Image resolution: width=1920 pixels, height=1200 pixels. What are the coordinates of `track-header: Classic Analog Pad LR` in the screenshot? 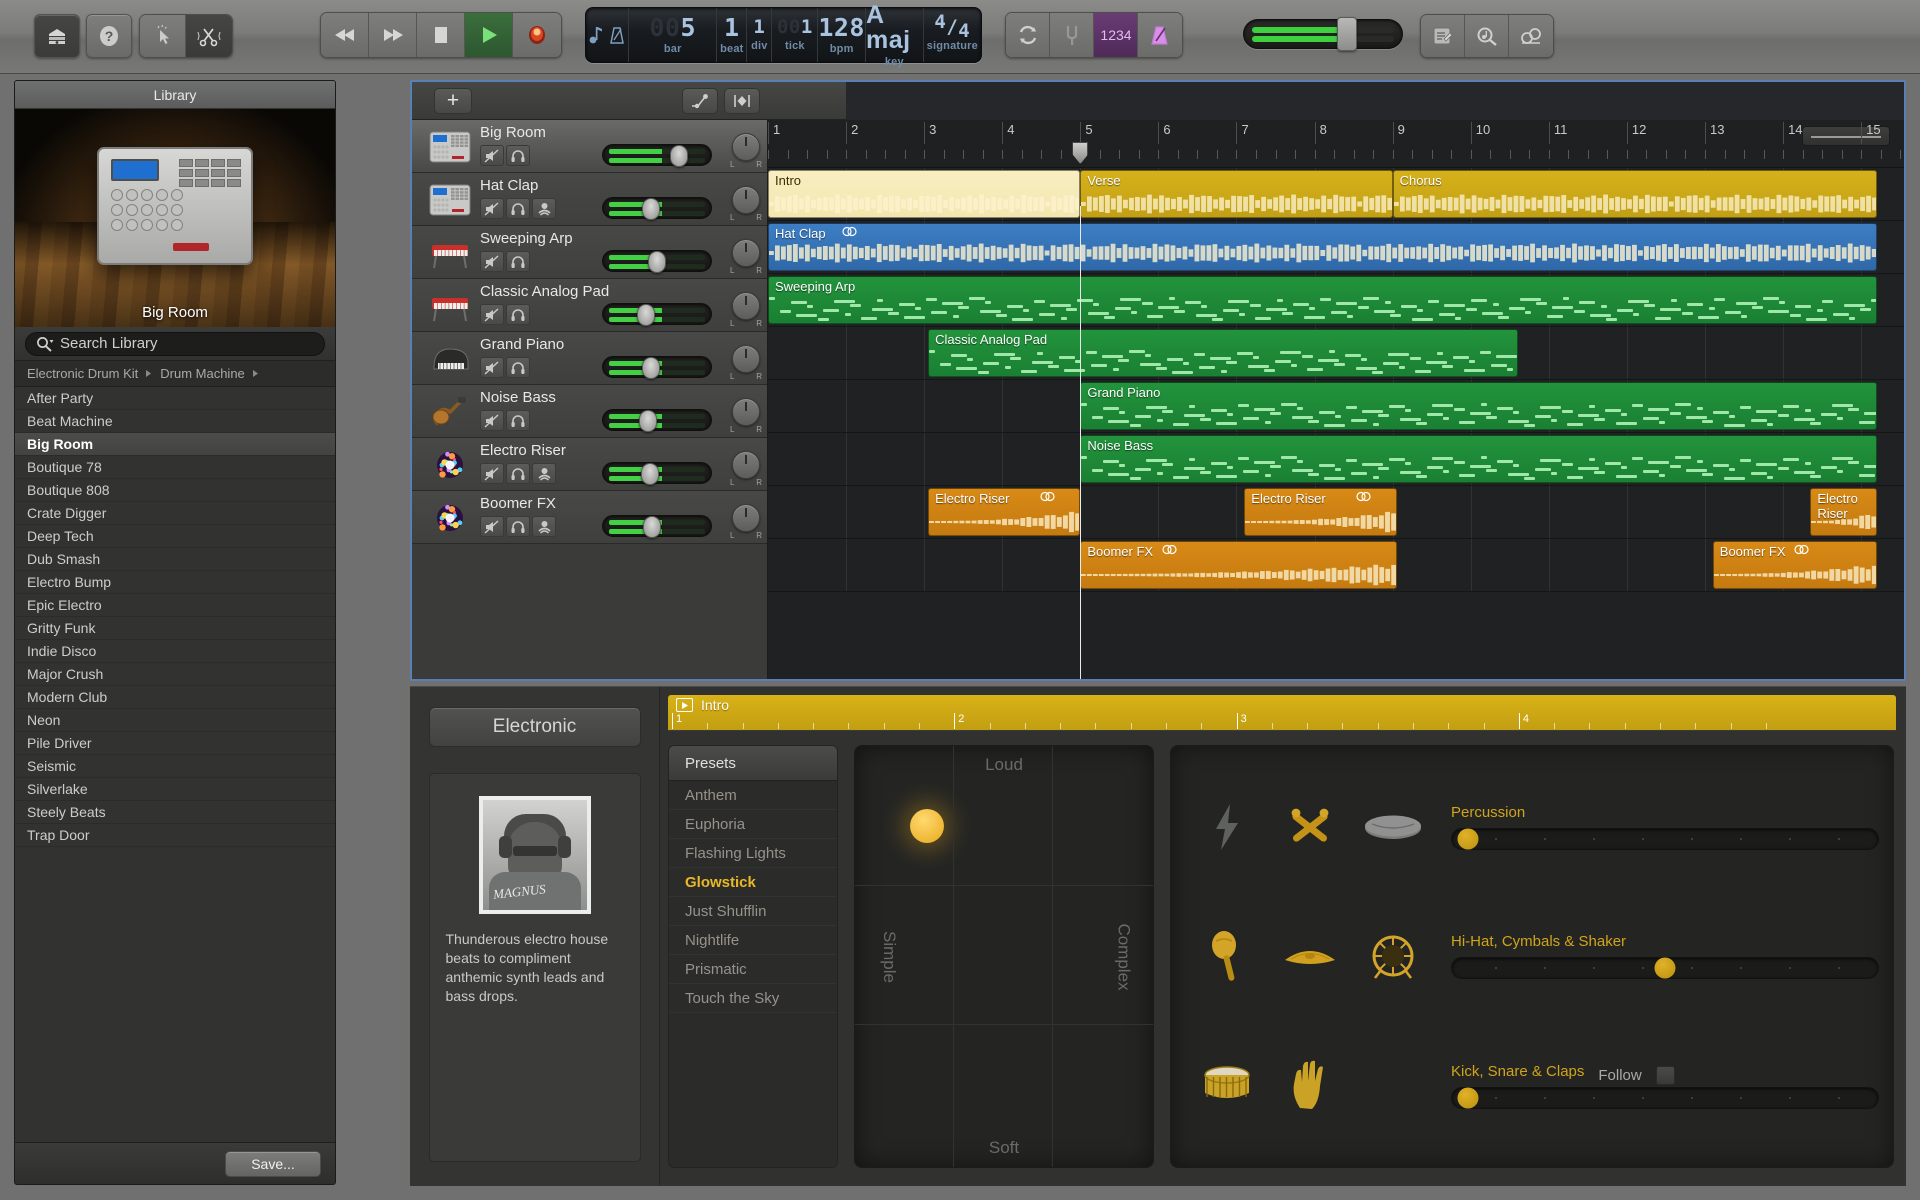 It's located at (589, 305).